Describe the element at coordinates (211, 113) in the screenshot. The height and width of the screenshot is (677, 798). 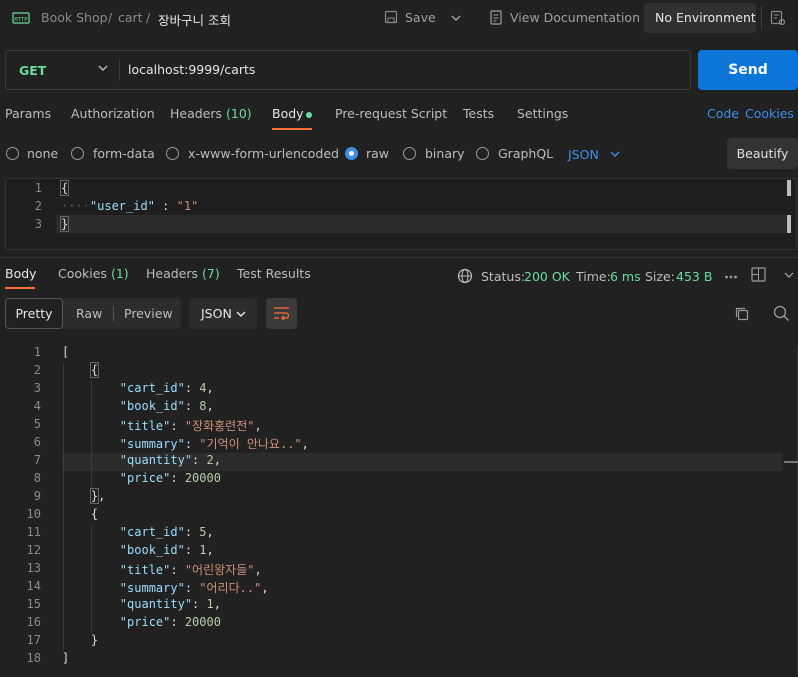
I see `tab-headers: Headers (10)` at that location.